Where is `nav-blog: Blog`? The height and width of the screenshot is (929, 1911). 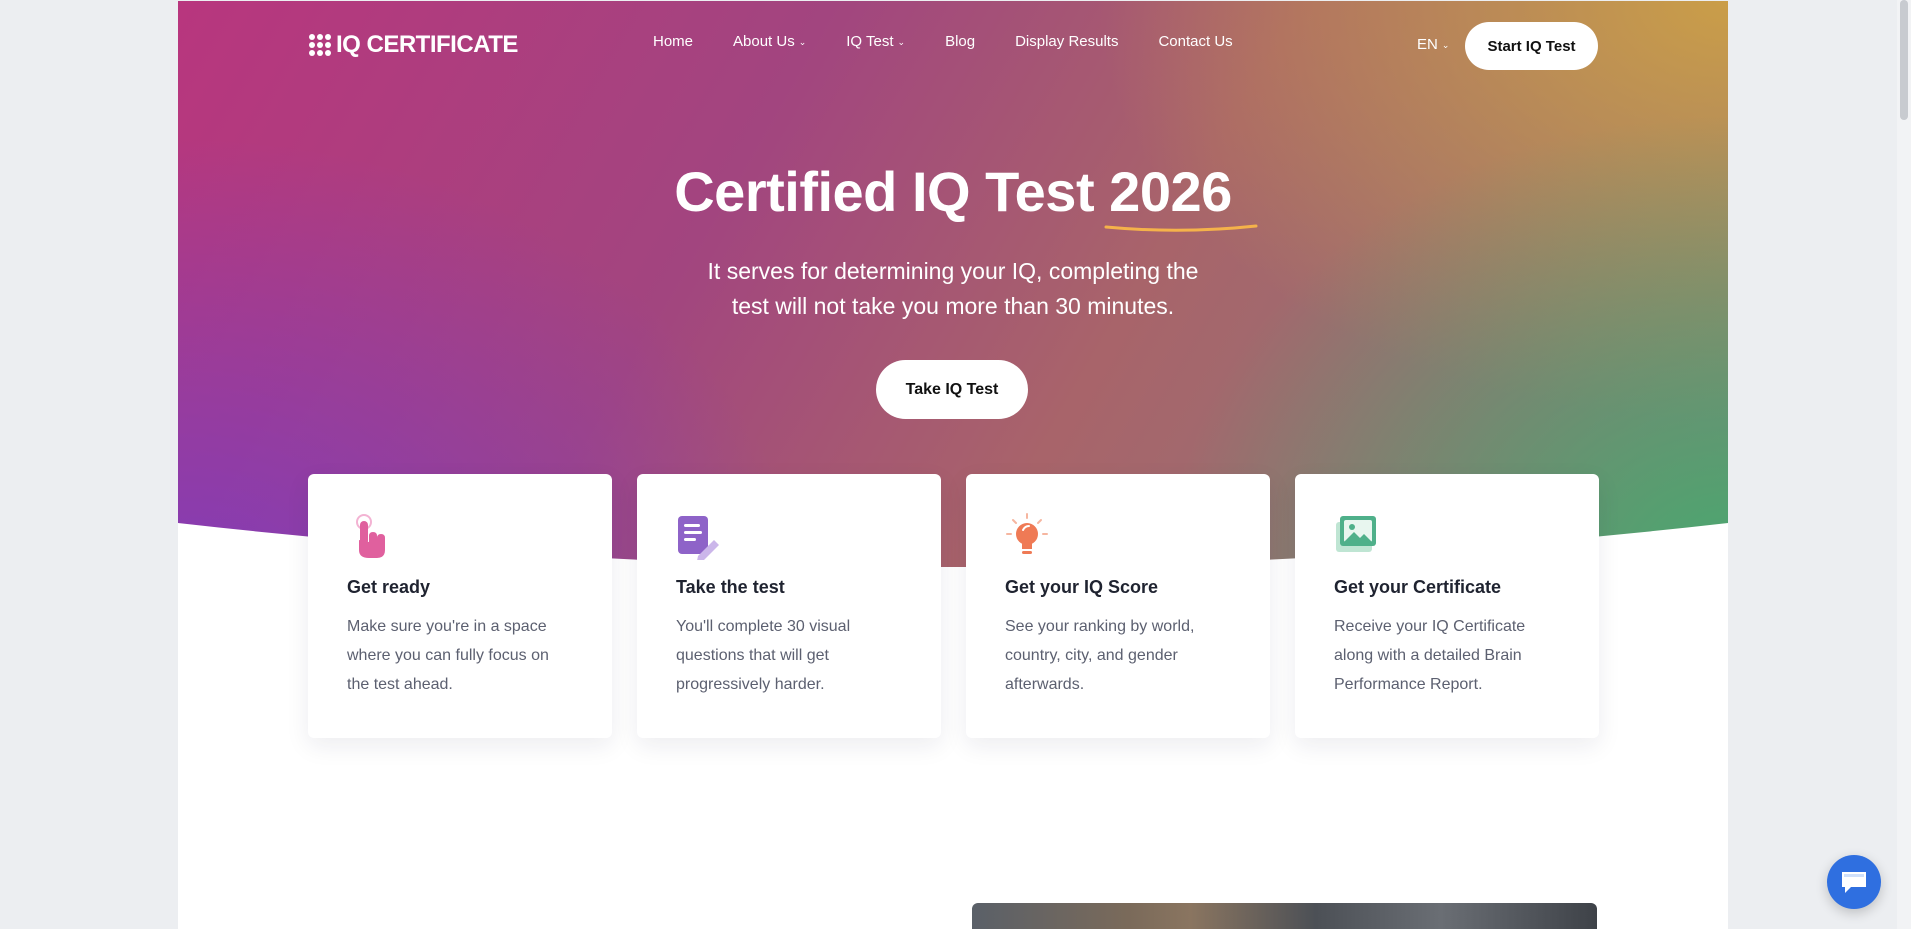
nav-blog: Blog is located at coordinates (960, 41).